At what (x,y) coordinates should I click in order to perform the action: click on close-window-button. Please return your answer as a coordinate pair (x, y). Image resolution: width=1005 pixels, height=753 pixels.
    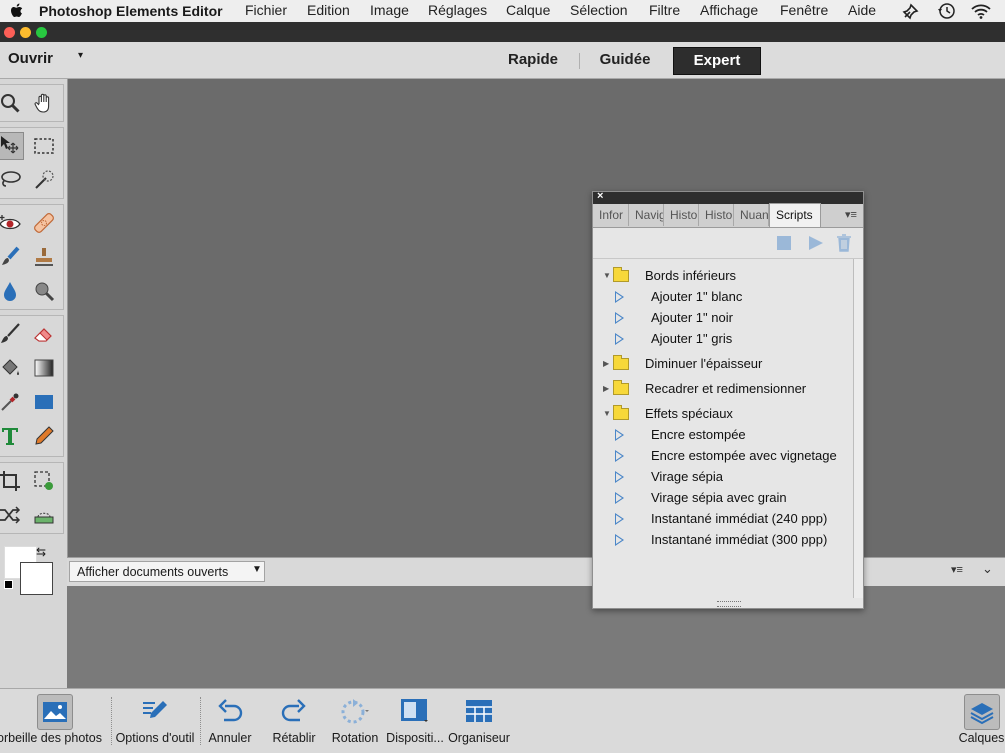
    Looking at the image, I should click on (9, 32).